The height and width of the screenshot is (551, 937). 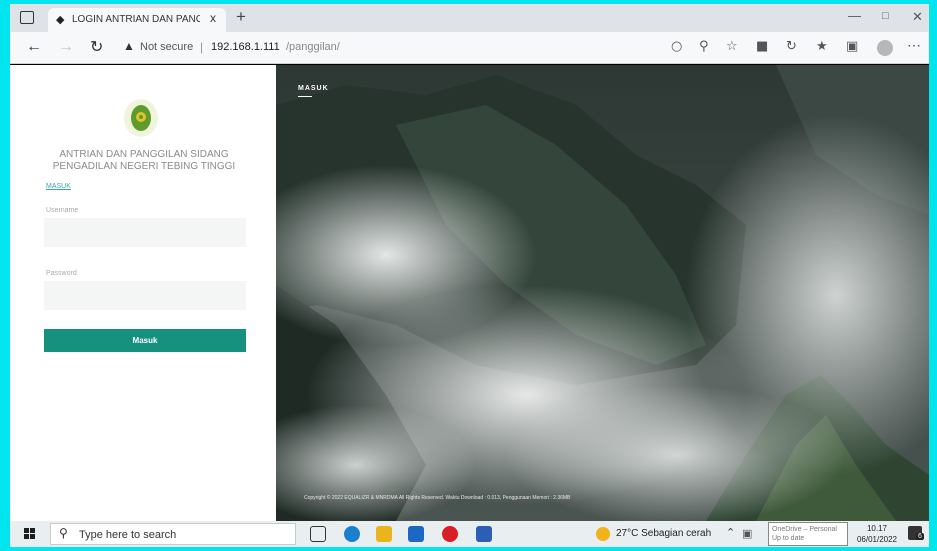 What do you see at coordinates (305, 96) in the screenshot?
I see `hero-label-underline` at bounding box center [305, 96].